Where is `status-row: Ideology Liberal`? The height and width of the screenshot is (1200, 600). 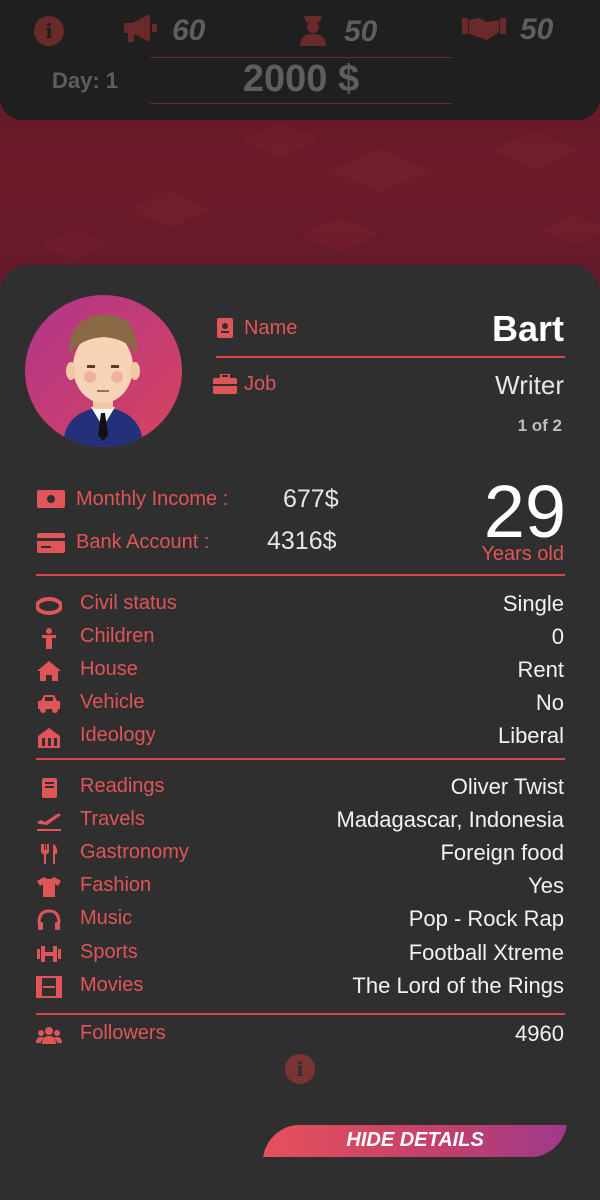 status-row: Ideology Liberal is located at coordinates (300, 737).